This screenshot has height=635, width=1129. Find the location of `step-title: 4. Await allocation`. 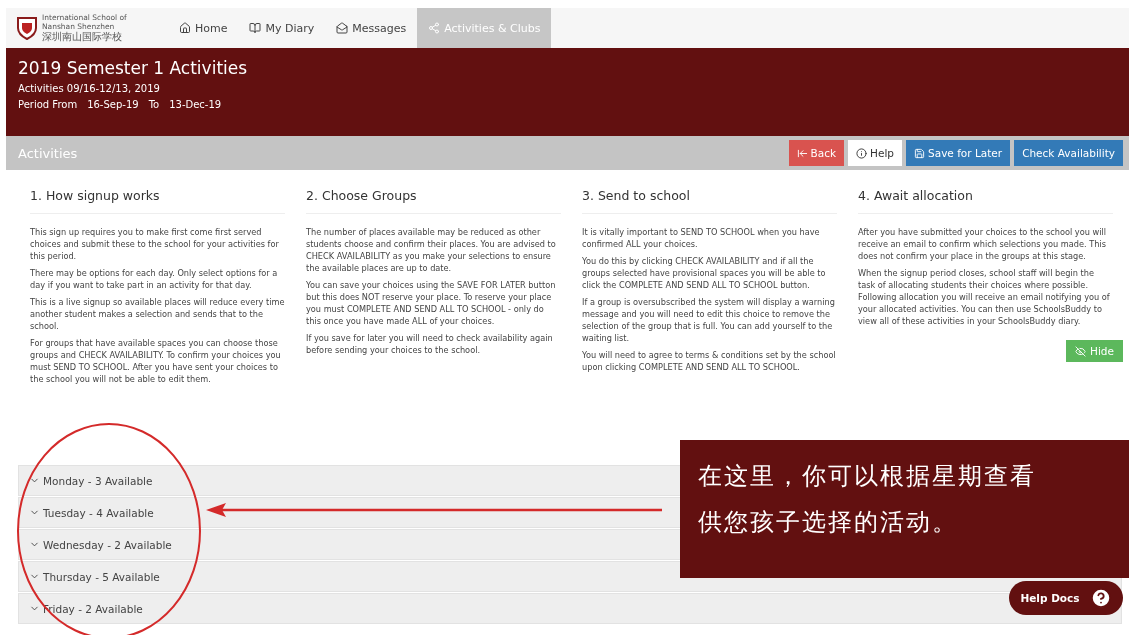

step-title: 4. Await allocation is located at coordinates (985, 199).